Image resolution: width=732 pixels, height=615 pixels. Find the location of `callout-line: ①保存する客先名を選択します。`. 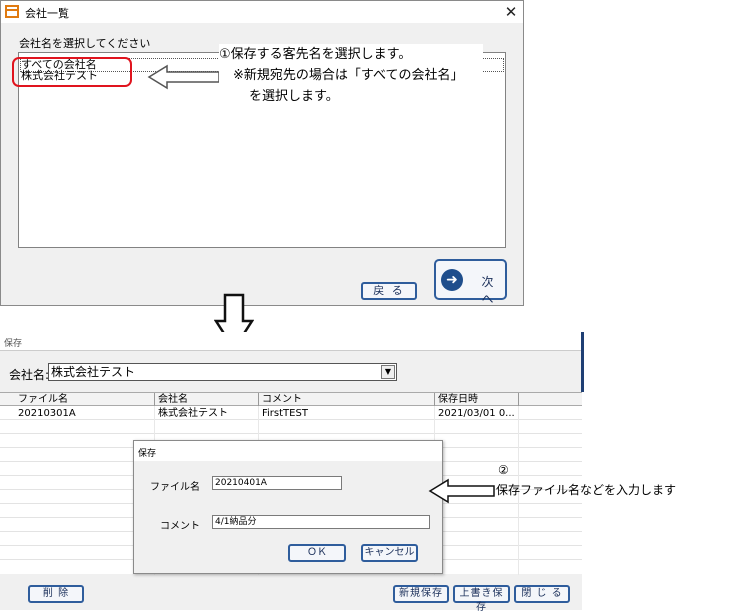

callout-line: ①保存する客先名を選択します。 is located at coordinates (315, 54).